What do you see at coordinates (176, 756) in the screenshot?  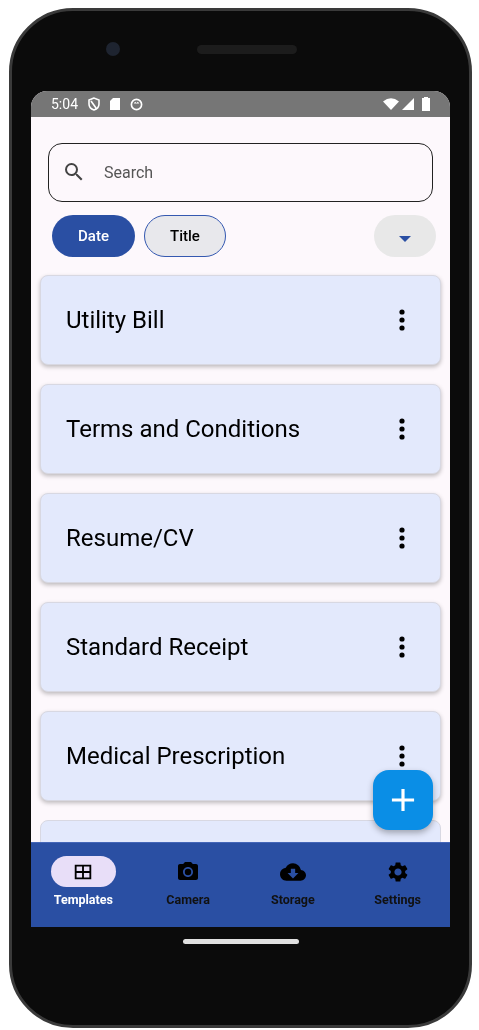 I see `template-title: Medical Prescription` at bounding box center [176, 756].